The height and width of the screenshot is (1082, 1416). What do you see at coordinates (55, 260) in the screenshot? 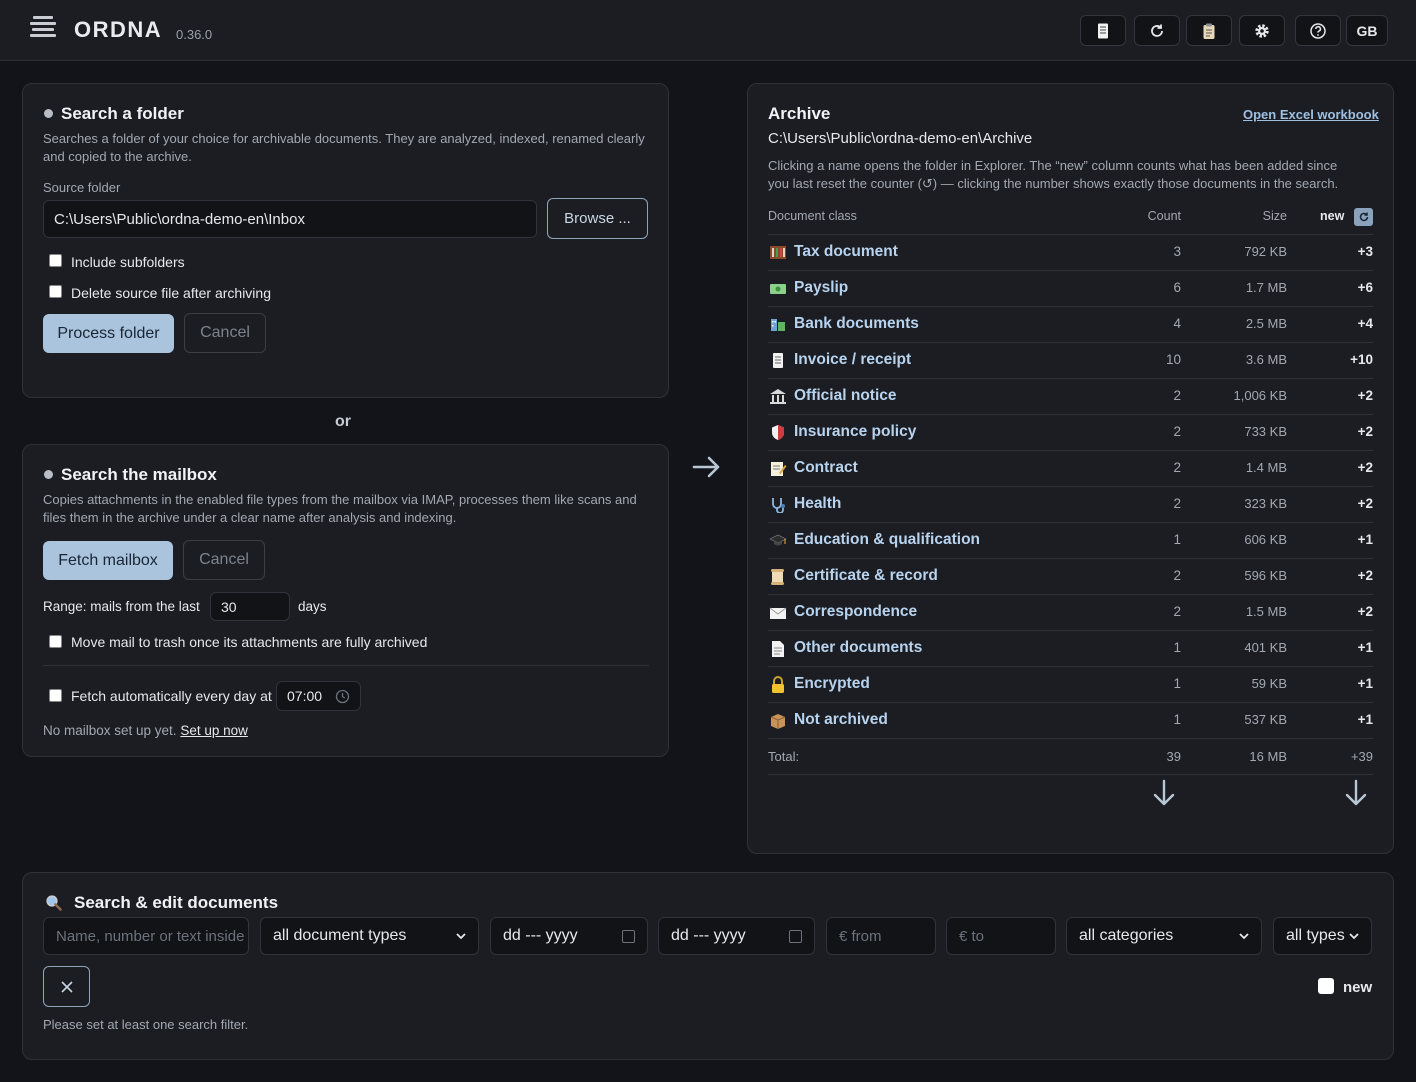
I see `include-subfolders-checkbox` at bounding box center [55, 260].